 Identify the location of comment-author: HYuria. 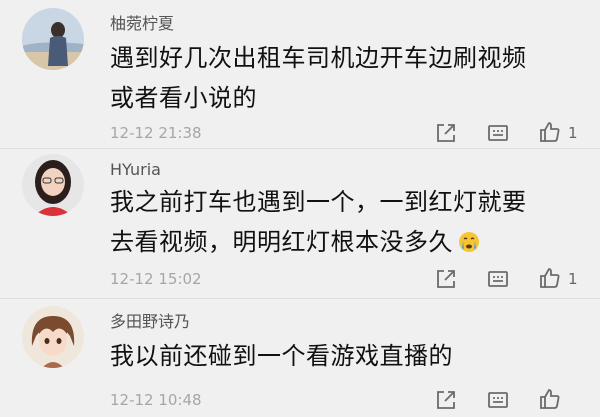
(135, 170).